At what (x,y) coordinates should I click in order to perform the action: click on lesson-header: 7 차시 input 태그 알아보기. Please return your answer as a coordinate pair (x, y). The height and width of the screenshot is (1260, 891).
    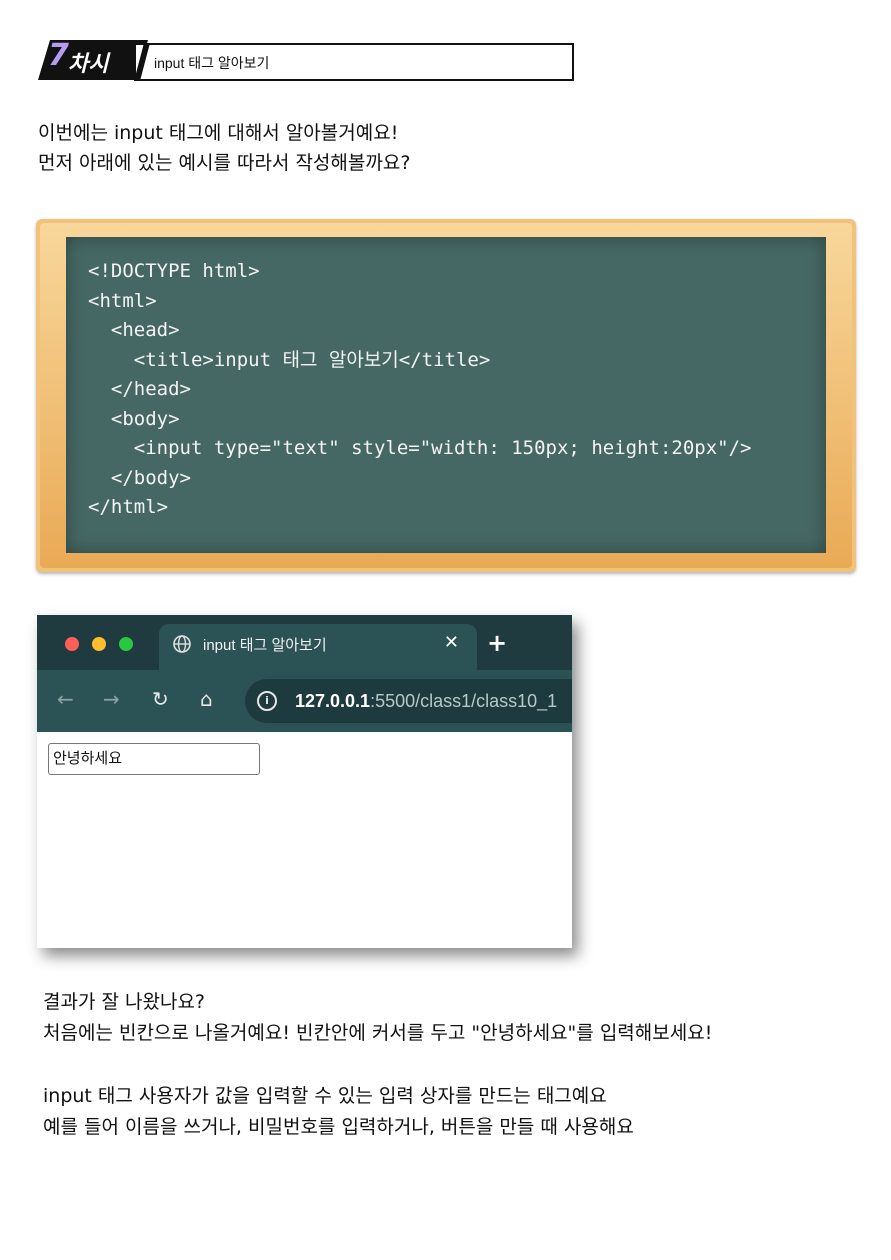
    Looking at the image, I should click on (306, 61).